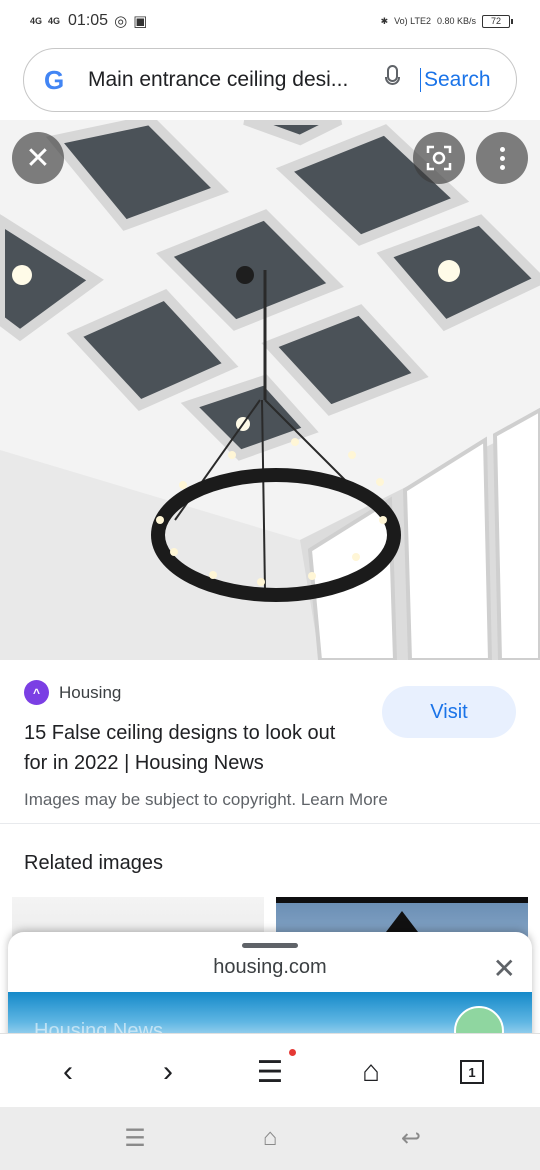 The height and width of the screenshot is (1170, 540). I want to click on google-lens-icon, so click(439, 158).